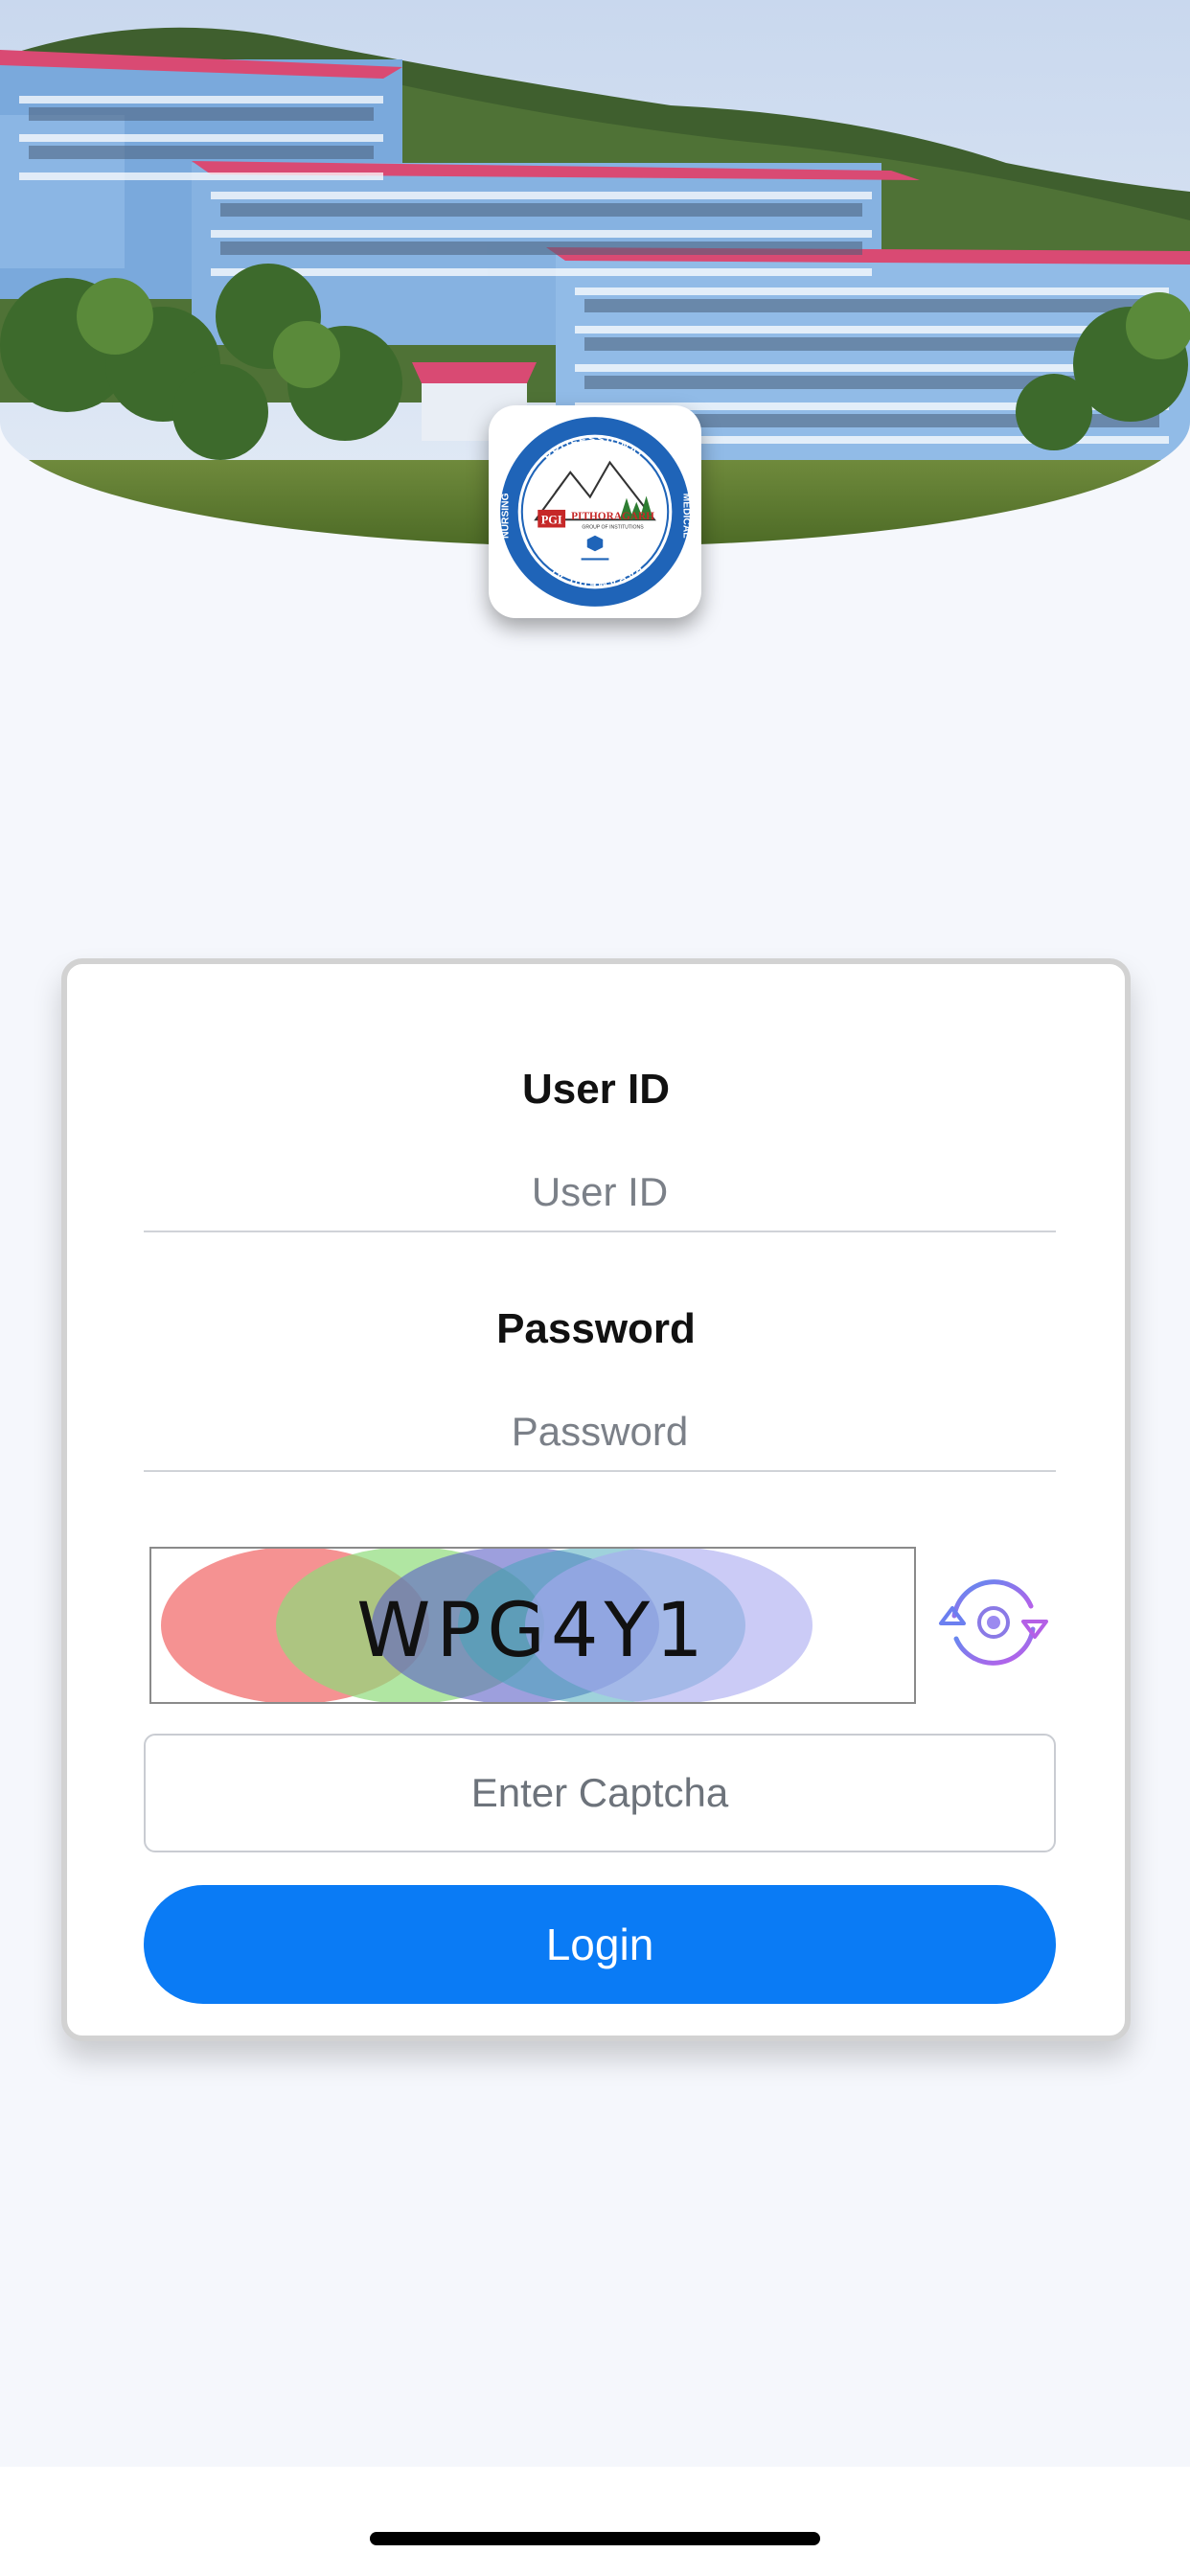 The width and height of the screenshot is (1190, 2576). What do you see at coordinates (686, 516) in the screenshot?
I see `logo-ring-right-text: MEDICAL` at bounding box center [686, 516].